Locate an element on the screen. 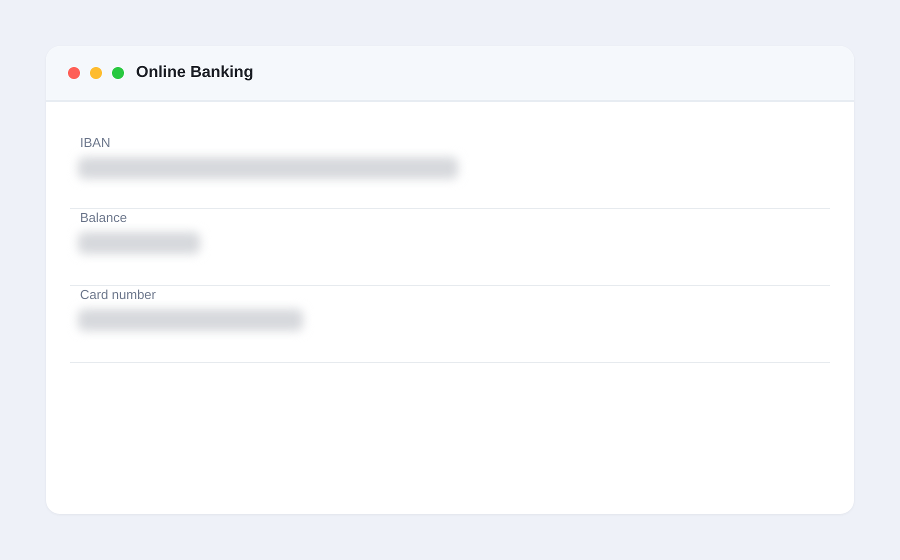 This screenshot has height=560, width=900. minimize-button is located at coordinates (96, 73).